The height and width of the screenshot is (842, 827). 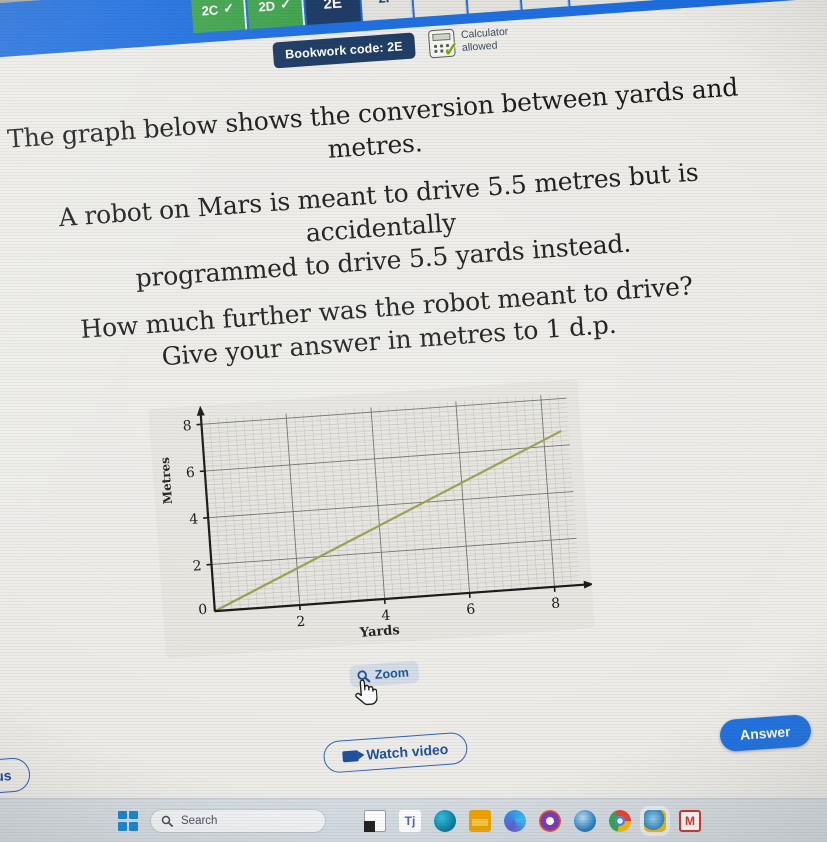 I want to click on tab-2d: 2D ✓, so click(x=276, y=15).